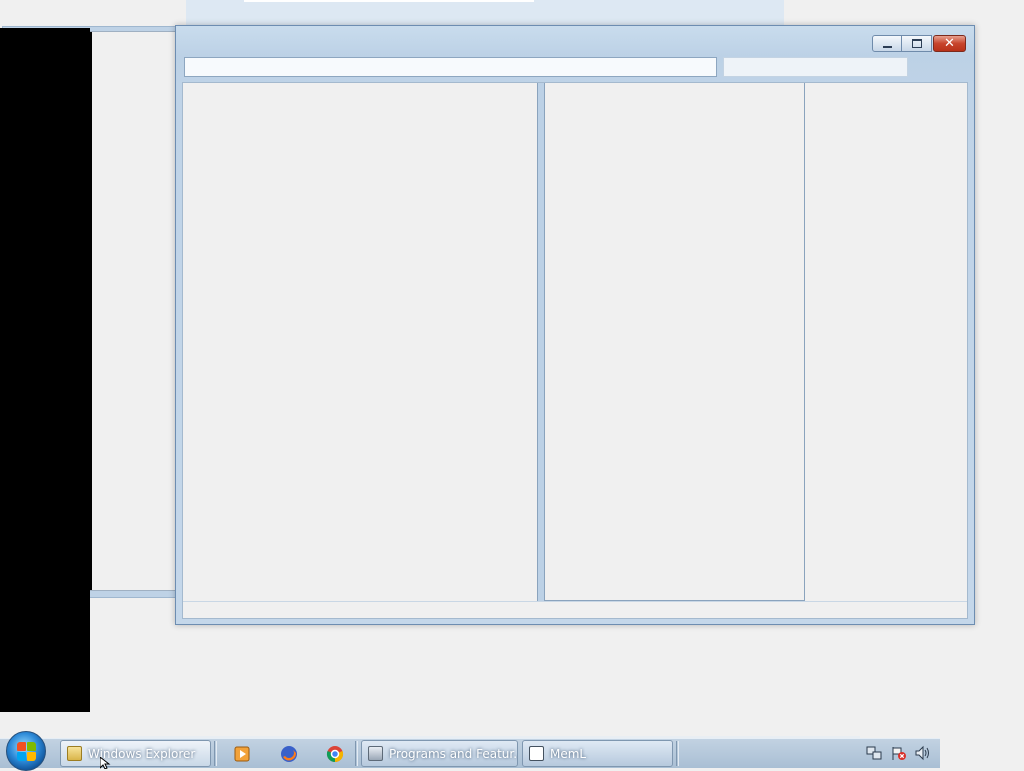  What do you see at coordinates (74, 753) in the screenshot?
I see `explorer-folder-icon` at bounding box center [74, 753].